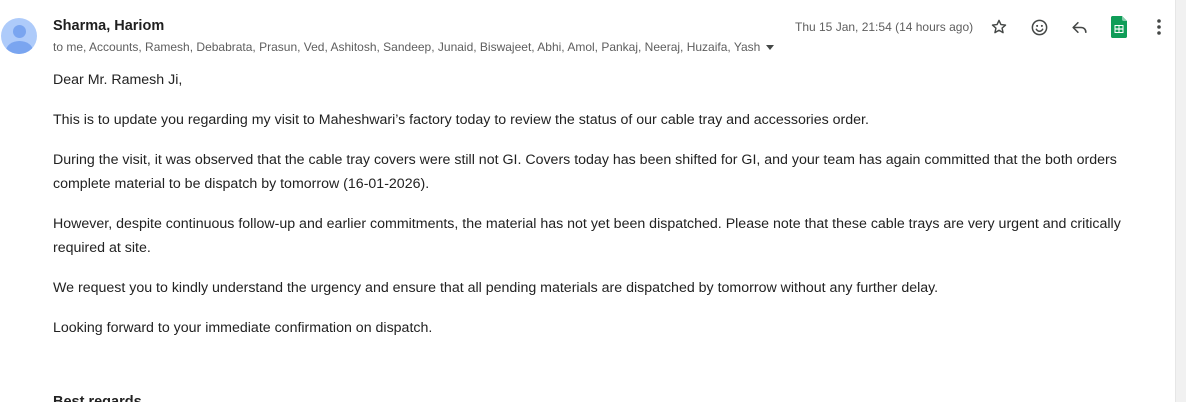 Image resolution: width=1186 pixels, height=402 pixels. I want to click on google-sheets-icon, so click(1119, 27).